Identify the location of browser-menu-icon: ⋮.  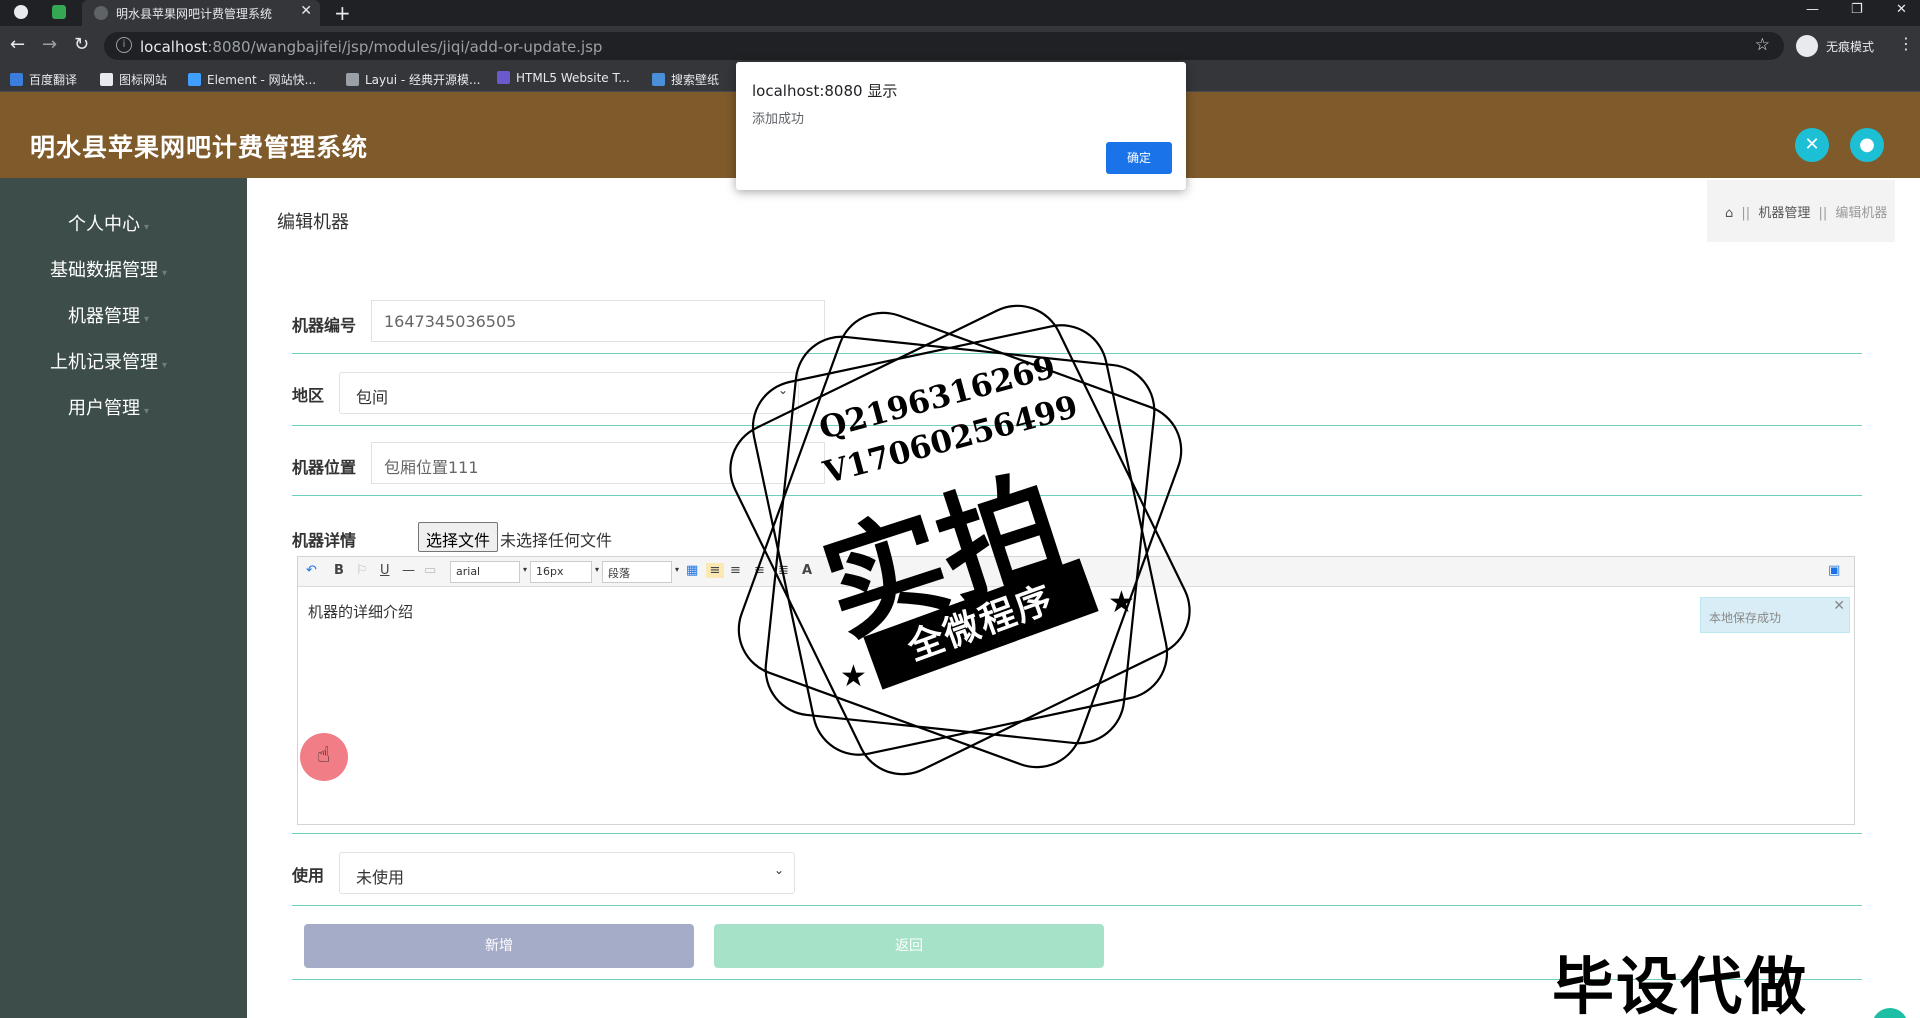
(1906, 43).